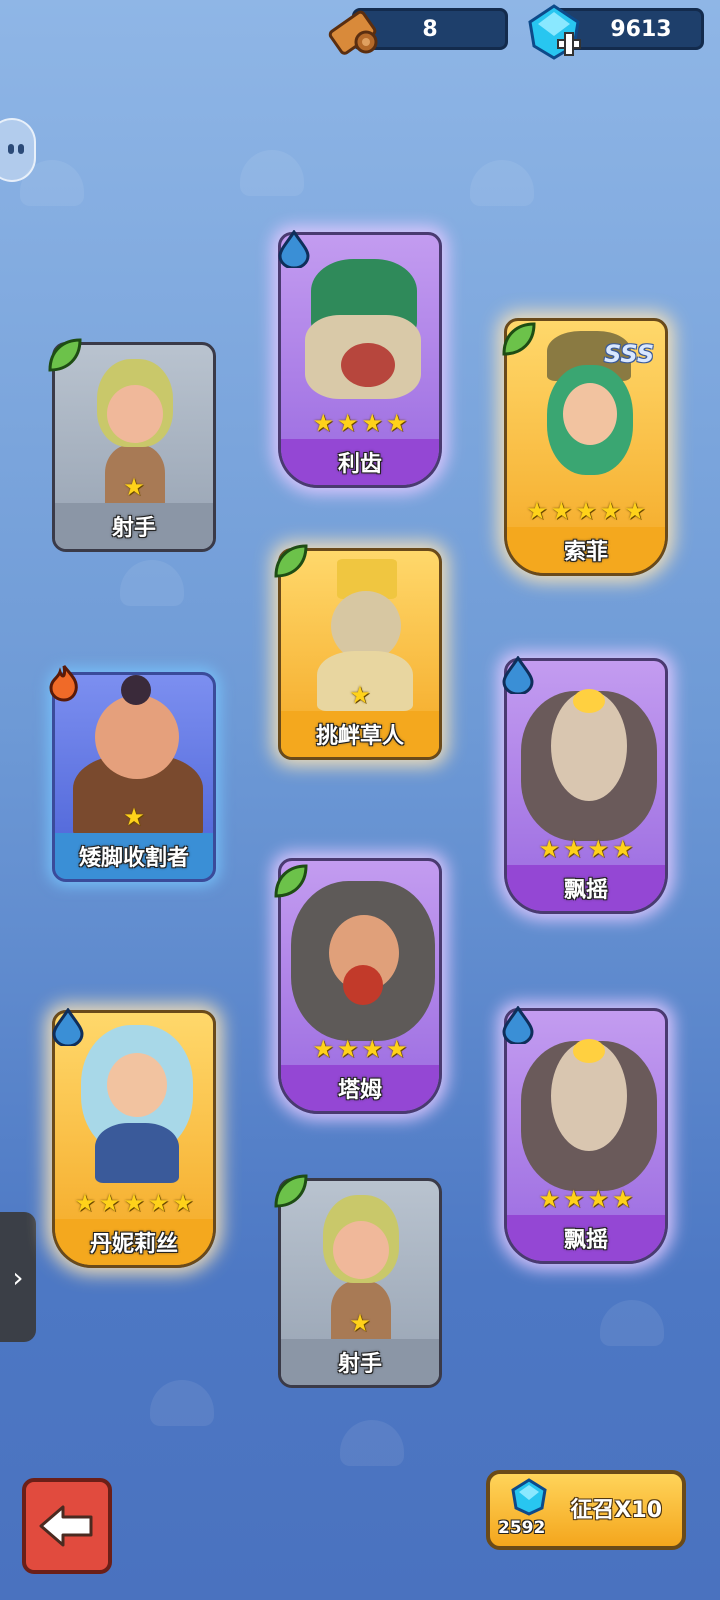  Describe the element at coordinates (360, 462) in the screenshot. I see `hero-name: 利齿` at that location.